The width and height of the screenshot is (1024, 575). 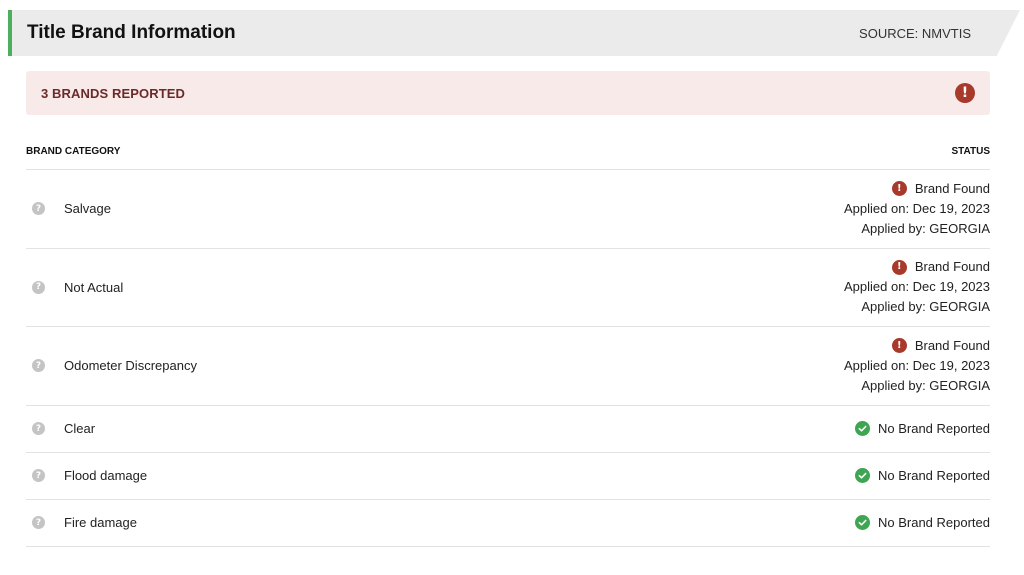 I want to click on source-label: SOURCE: NMVTIS, so click(x=915, y=33).